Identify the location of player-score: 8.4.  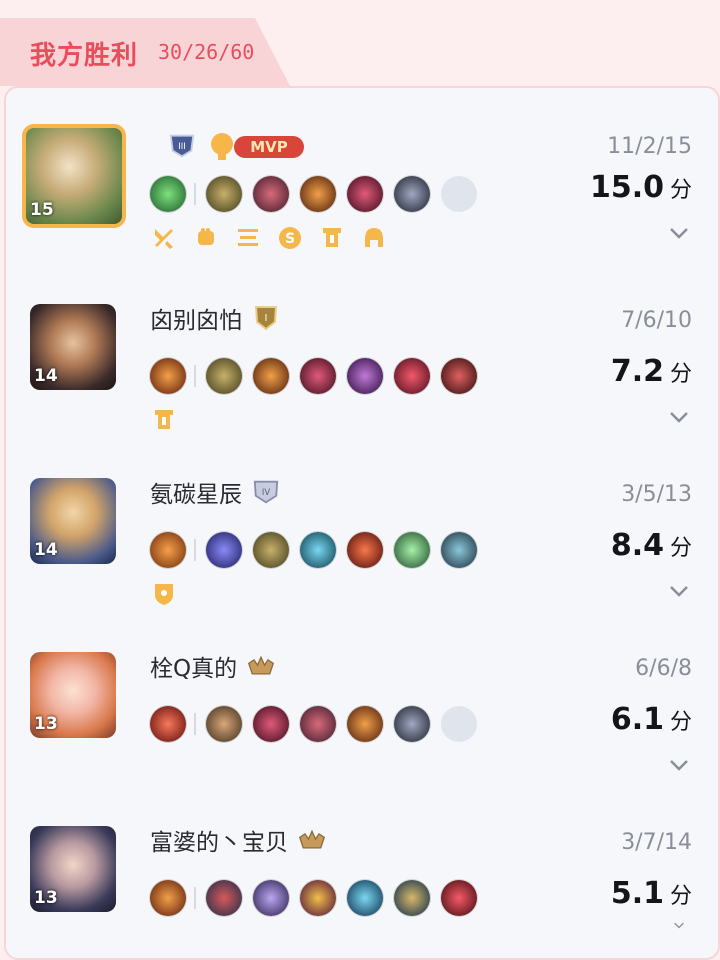
(637, 545).